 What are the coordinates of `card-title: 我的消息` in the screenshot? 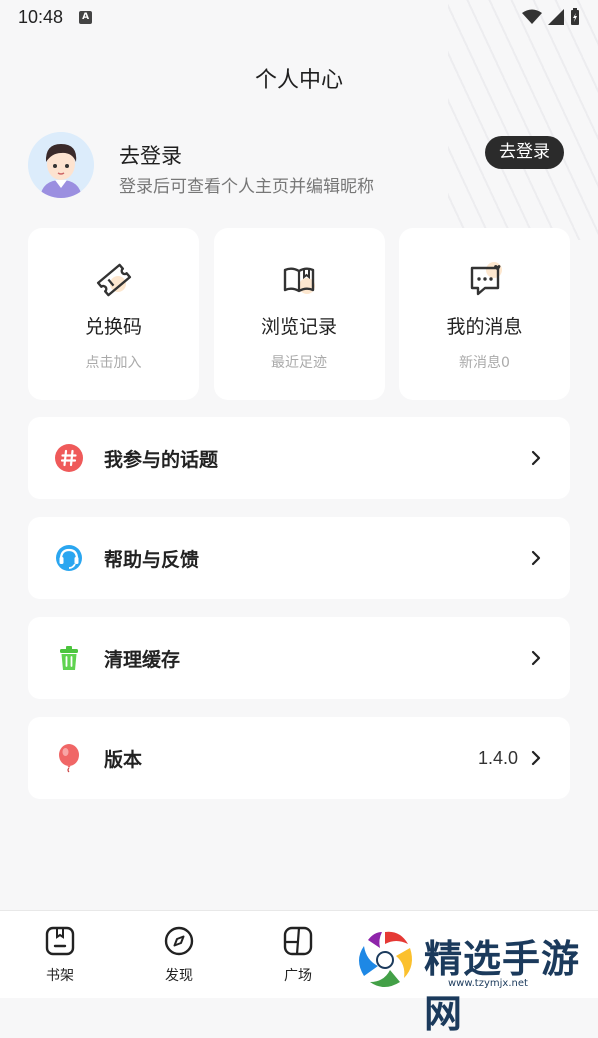 It's located at (484, 327).